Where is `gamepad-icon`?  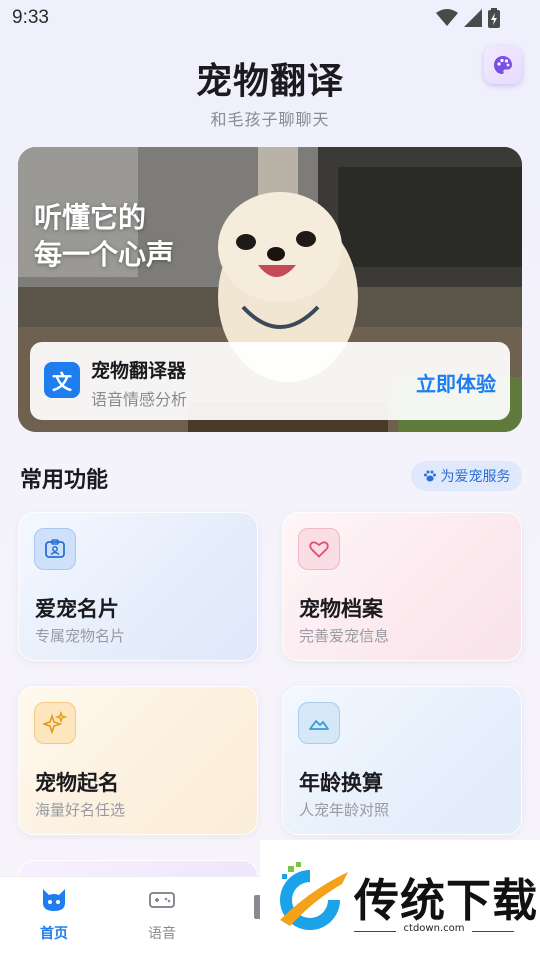
gamepad-icon is located at coordinates (162, 900).